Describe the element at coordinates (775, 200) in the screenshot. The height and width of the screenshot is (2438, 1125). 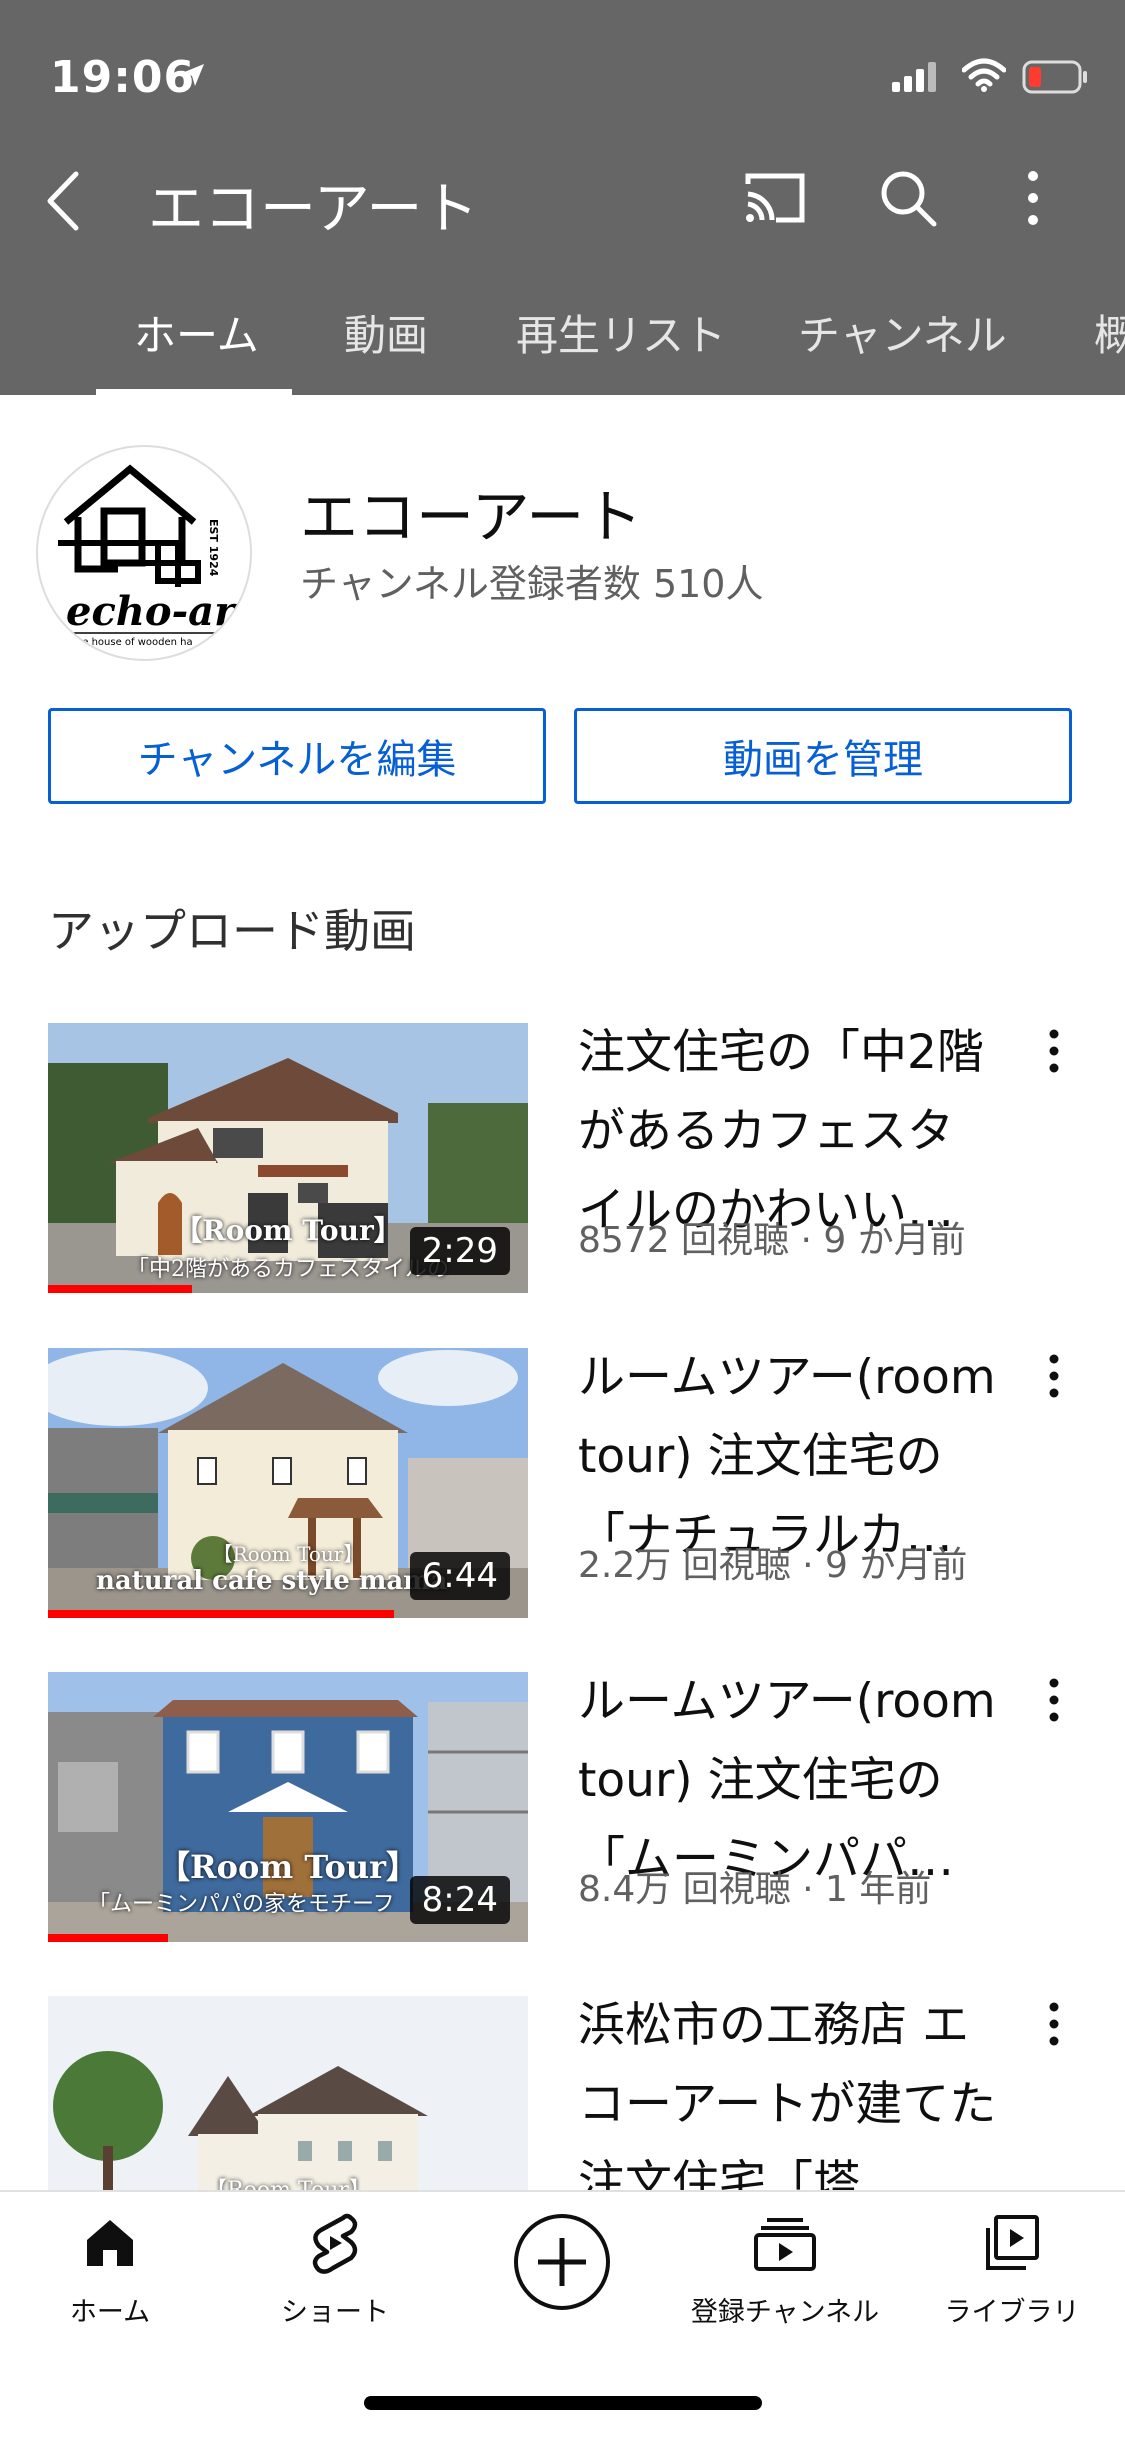
I see `cast-icon` at that location.